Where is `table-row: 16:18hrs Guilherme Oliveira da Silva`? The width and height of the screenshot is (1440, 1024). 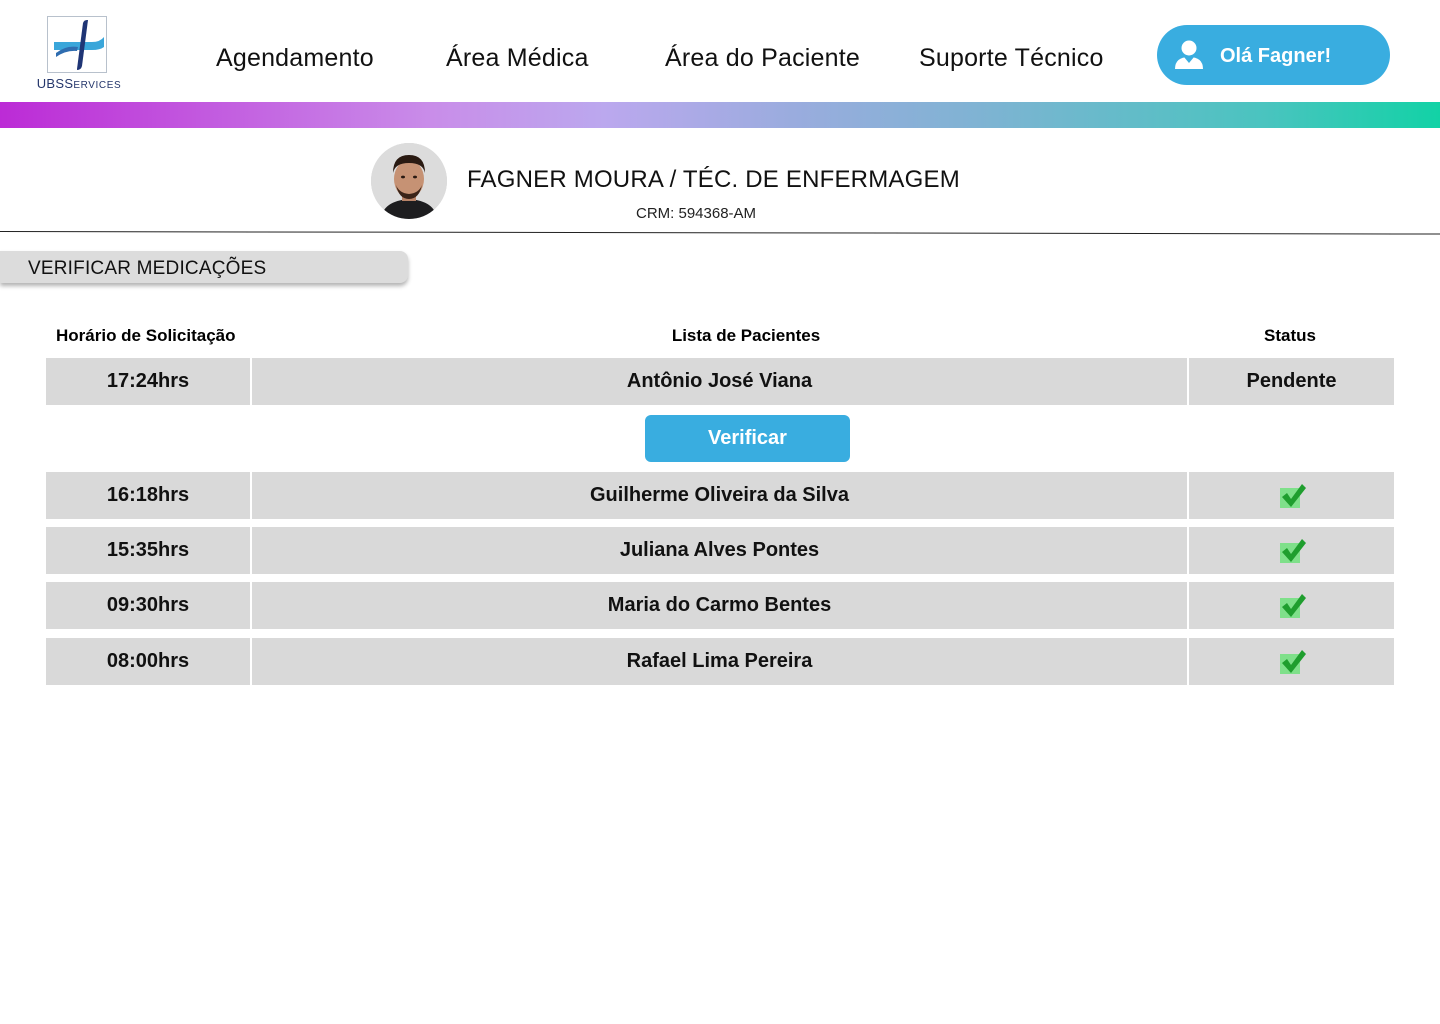 table-row: 16:18hrs Guilherme Oliveira da Silva is located at coordinates (720, 495).